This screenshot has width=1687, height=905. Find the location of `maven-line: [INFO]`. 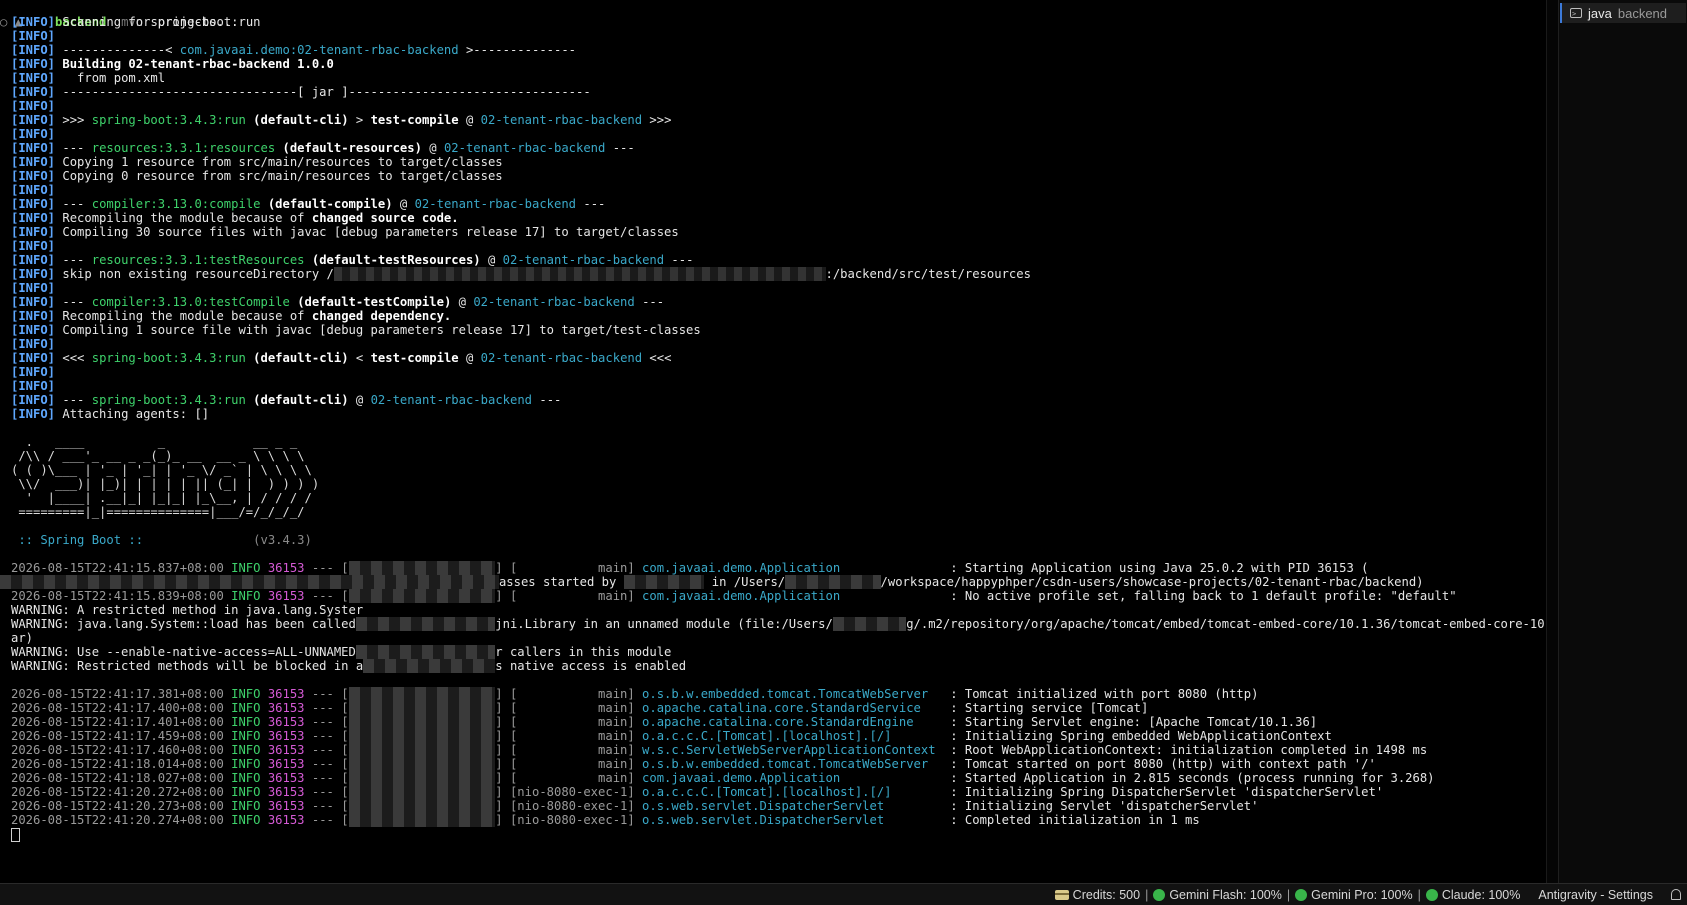

maven-line: [INFO] is located at coordinates (778, 246).